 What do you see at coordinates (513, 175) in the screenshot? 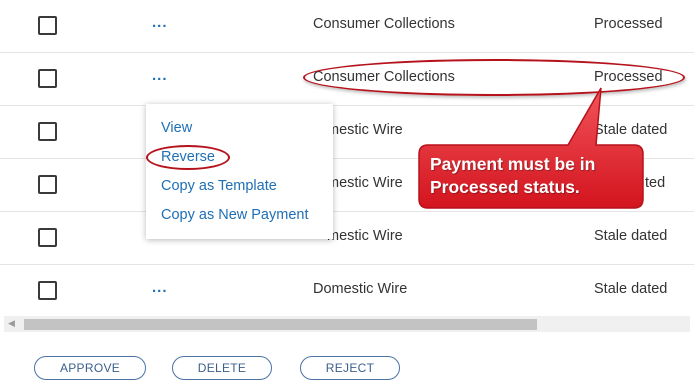
I see `callout-text: Payment must be in Processed status.` at bounding box center [513, 175].